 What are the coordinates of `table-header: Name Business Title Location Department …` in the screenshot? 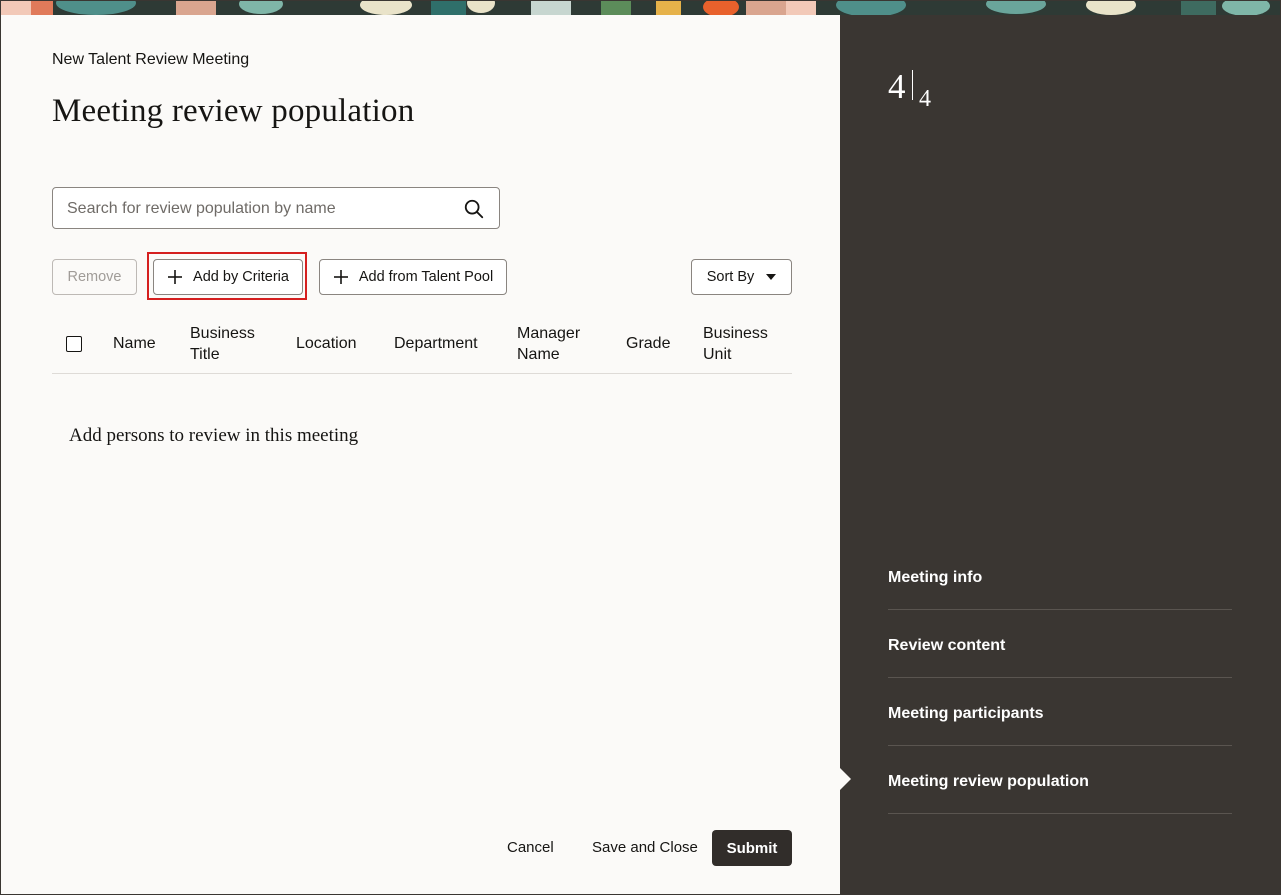 It's located at (422, 347).